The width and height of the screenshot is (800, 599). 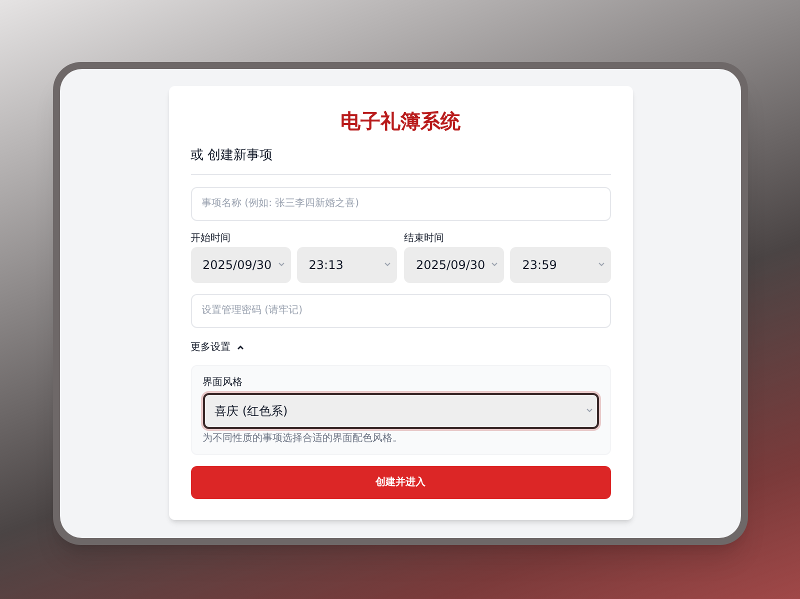 I want to click on time-select: 23:59, so click(x=560, y=264).